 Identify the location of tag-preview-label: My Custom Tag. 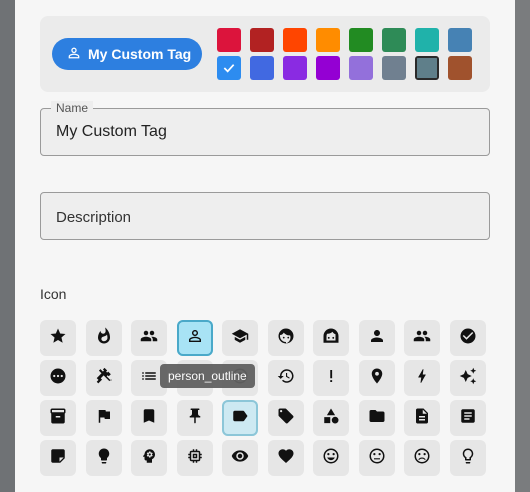
(140, 54).